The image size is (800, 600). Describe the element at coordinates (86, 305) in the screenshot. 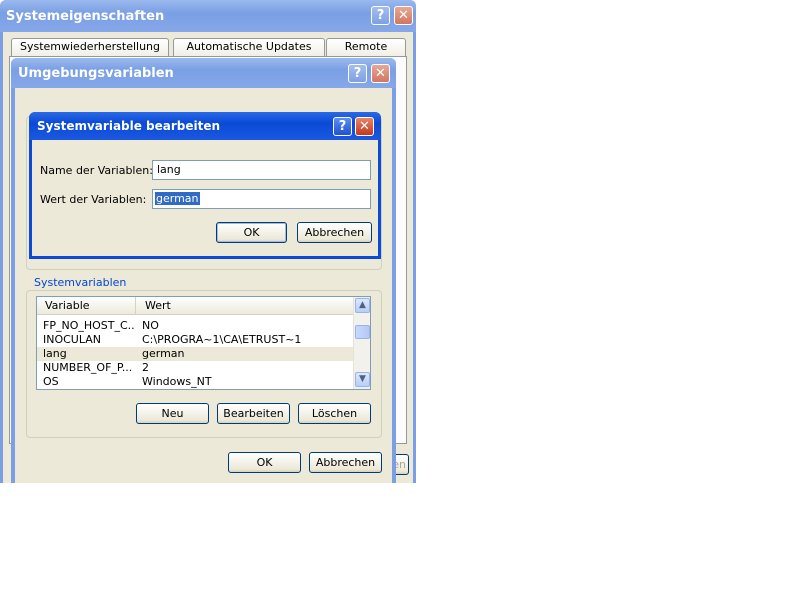

I see `column-header-variable: Variable` at that location.